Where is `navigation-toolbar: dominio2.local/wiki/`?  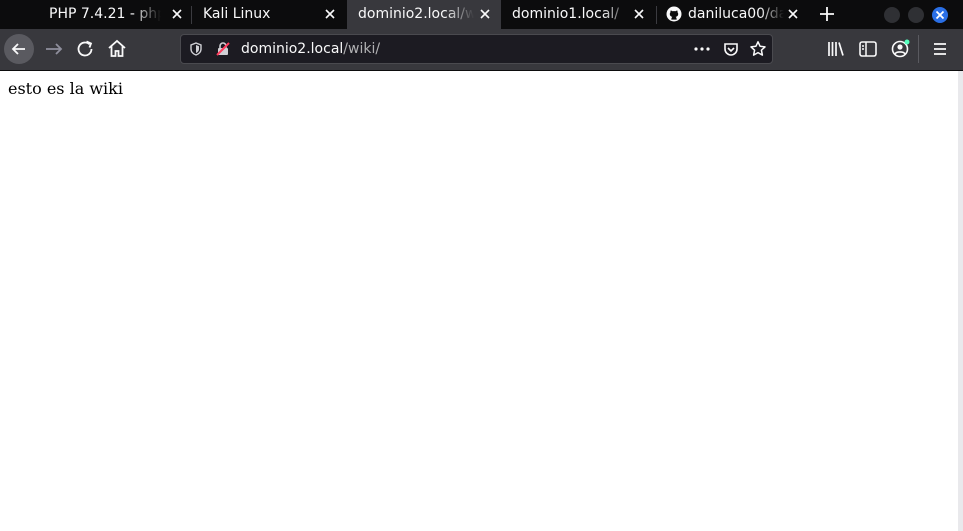 navigation-toolbar: dominio2.local/wiki/ is located at coordinates (481, 50).